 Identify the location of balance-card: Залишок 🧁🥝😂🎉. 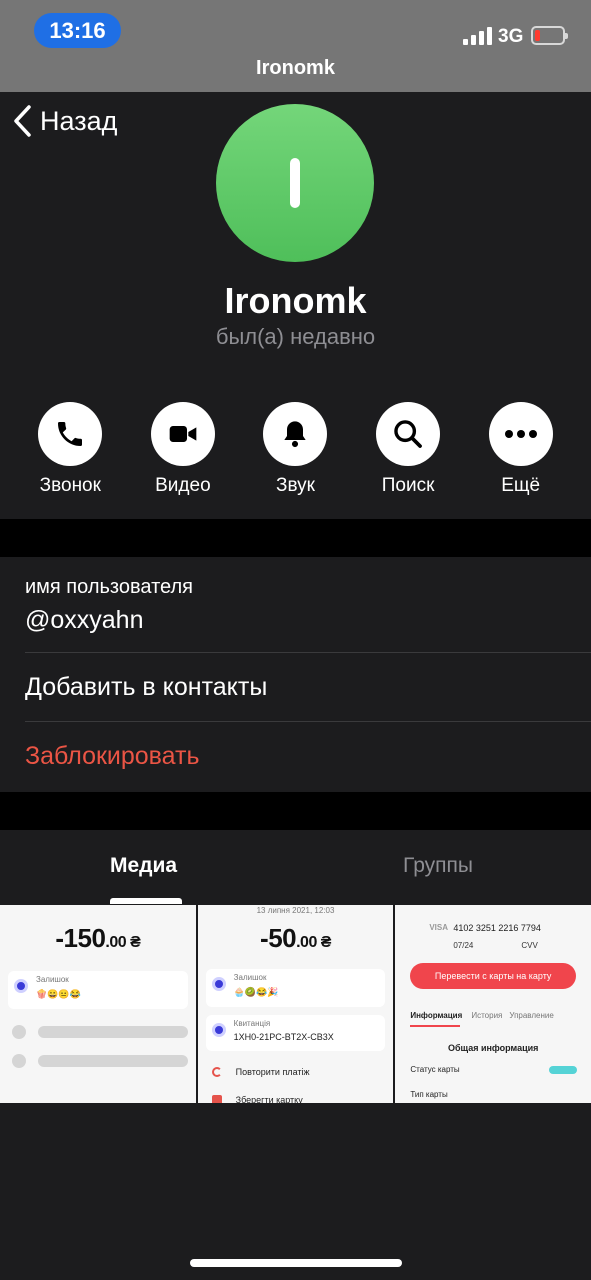
(295, 988).